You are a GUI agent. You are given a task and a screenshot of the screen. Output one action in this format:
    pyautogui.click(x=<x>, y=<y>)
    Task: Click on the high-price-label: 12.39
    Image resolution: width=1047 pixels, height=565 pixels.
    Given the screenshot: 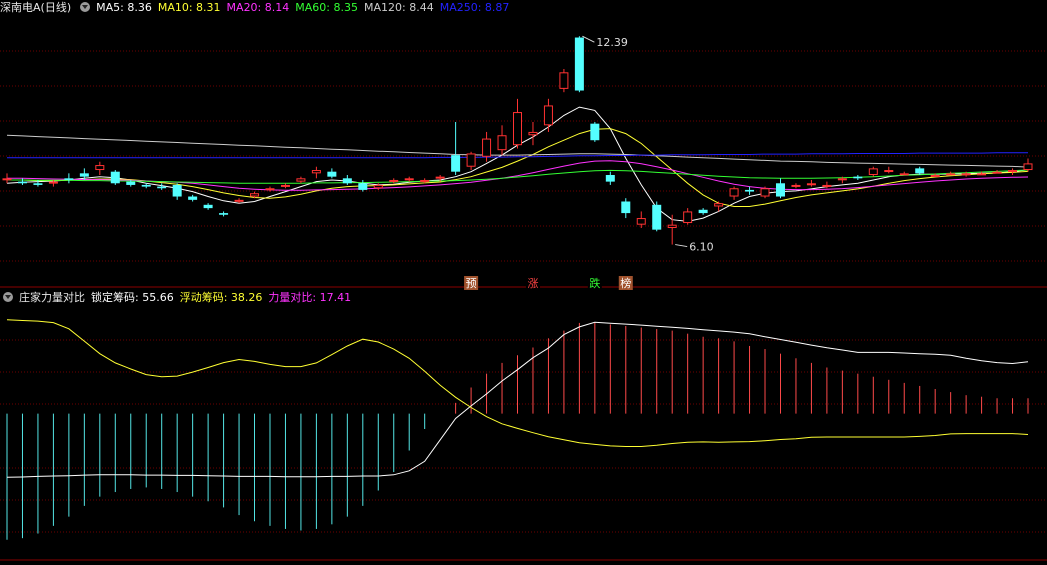 What is the action you would take?
    pyautogui.click(x=612, y=42)
    